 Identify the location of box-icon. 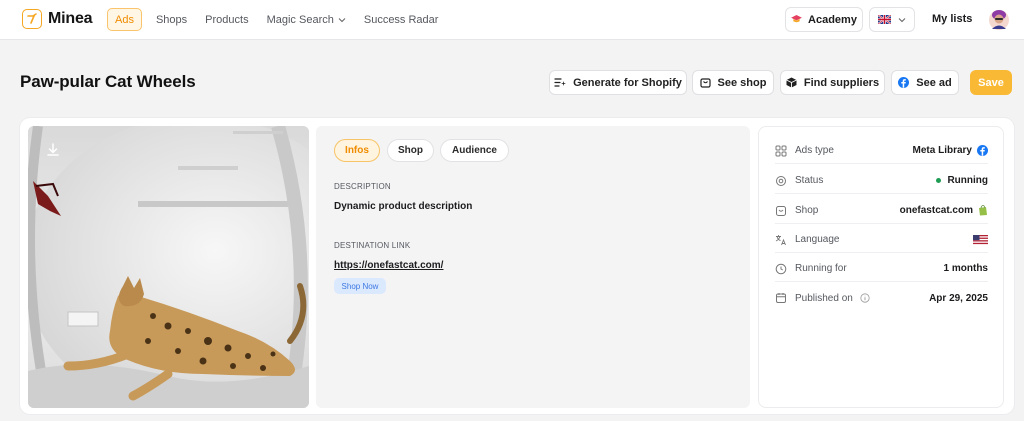
(791, 82).